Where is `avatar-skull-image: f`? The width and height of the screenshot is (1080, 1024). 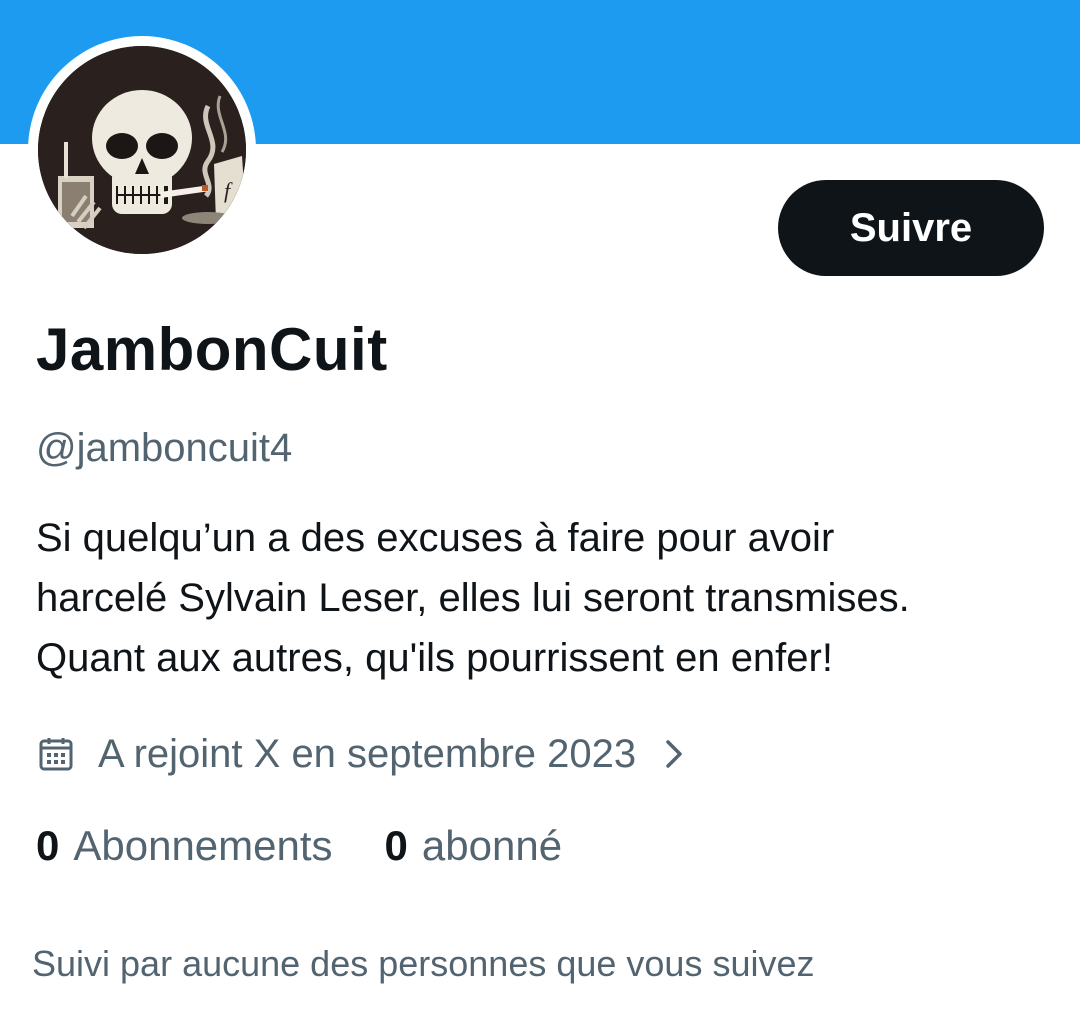 avatar-skull-image: f is located at coordinates (142, 150).